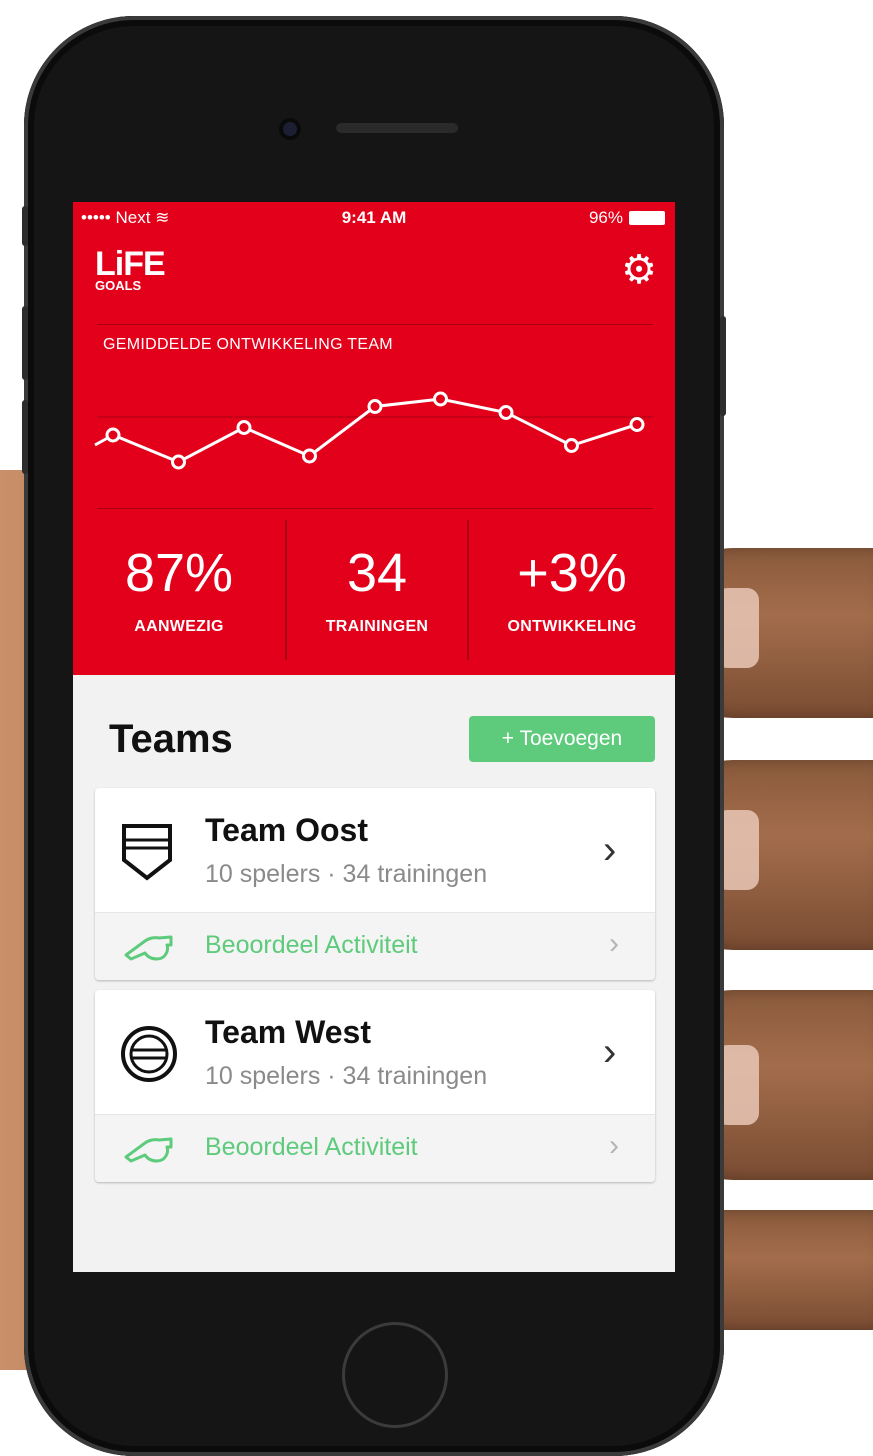  What do you see at coordinates (147, 852) in the screenshot?
I see `shield-icon` at bounding box center [147, 852].